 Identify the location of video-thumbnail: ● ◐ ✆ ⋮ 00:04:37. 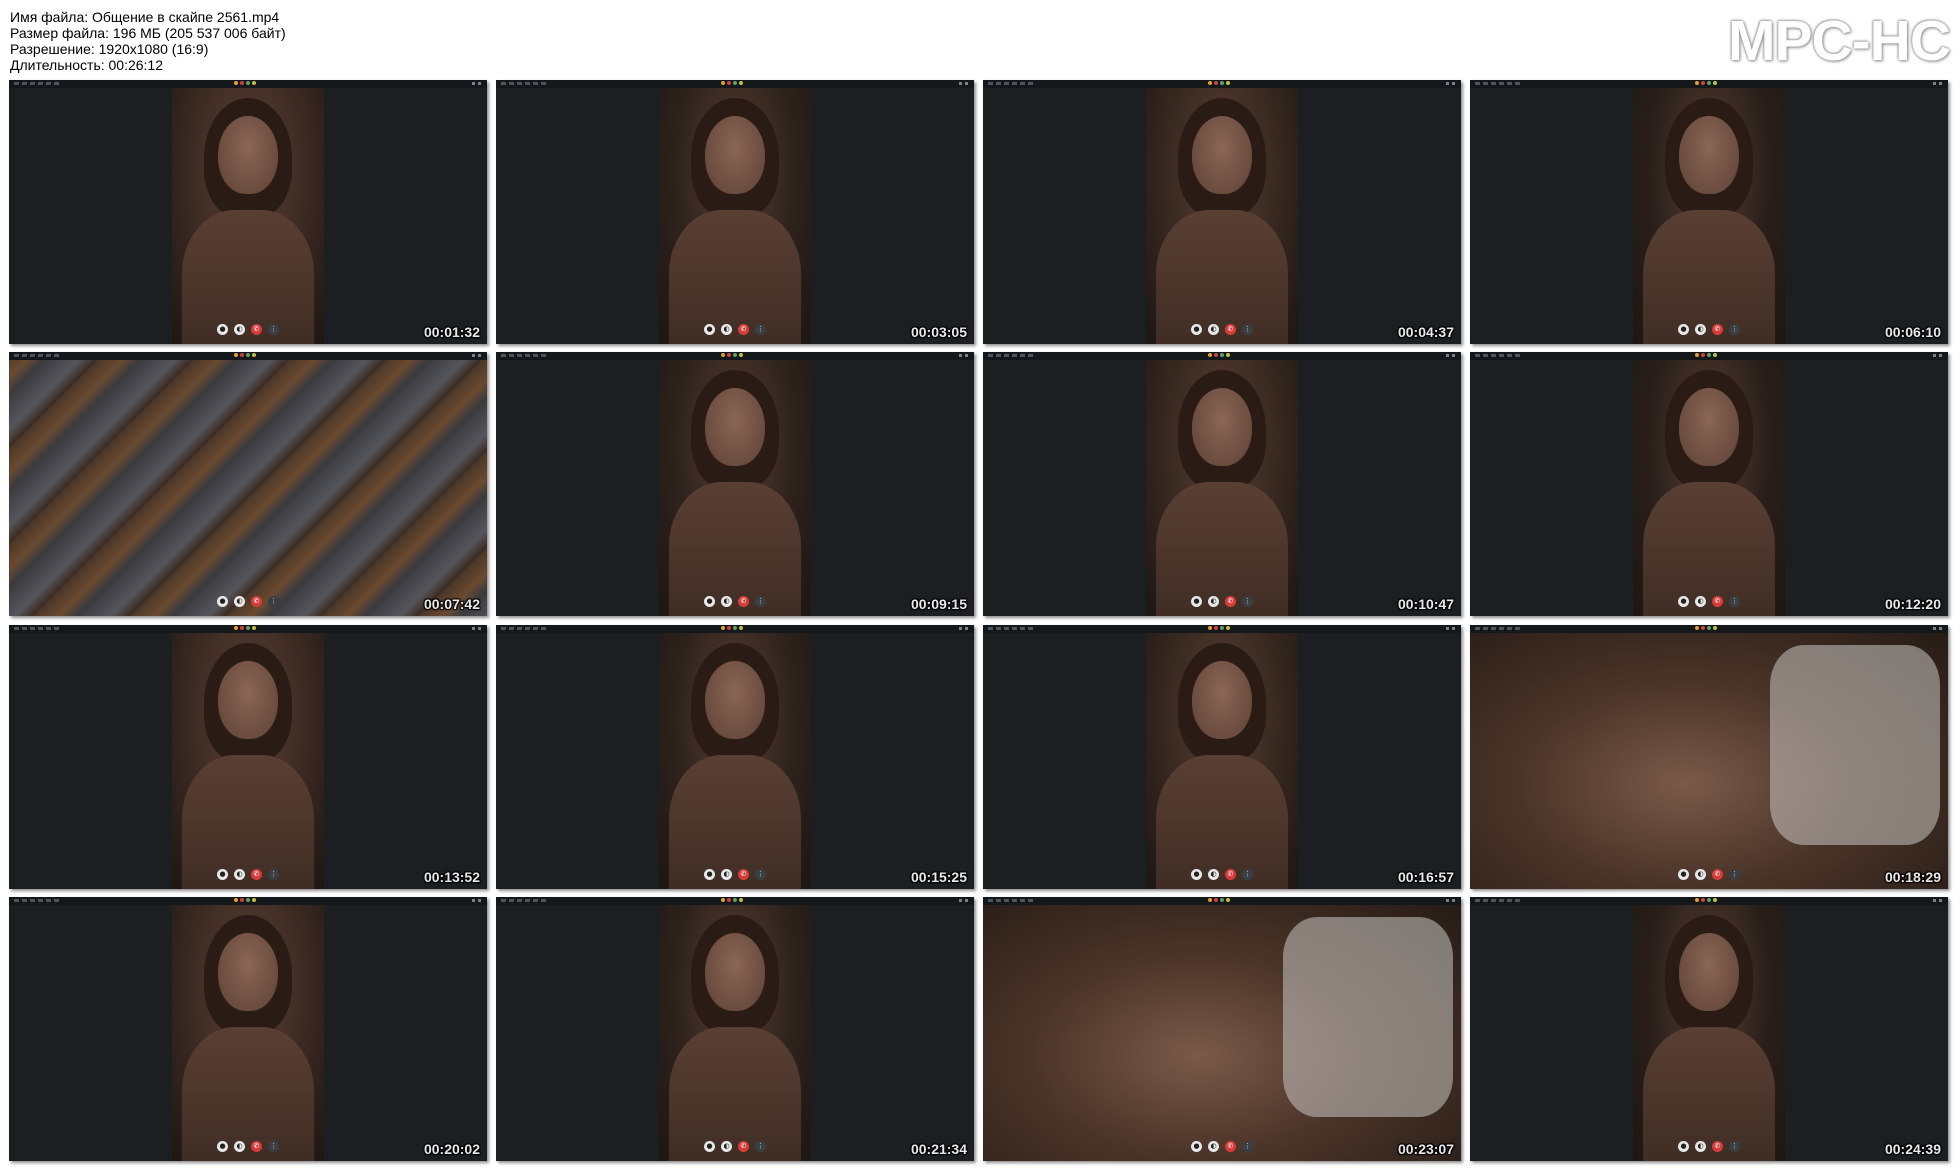
(1222, 212).